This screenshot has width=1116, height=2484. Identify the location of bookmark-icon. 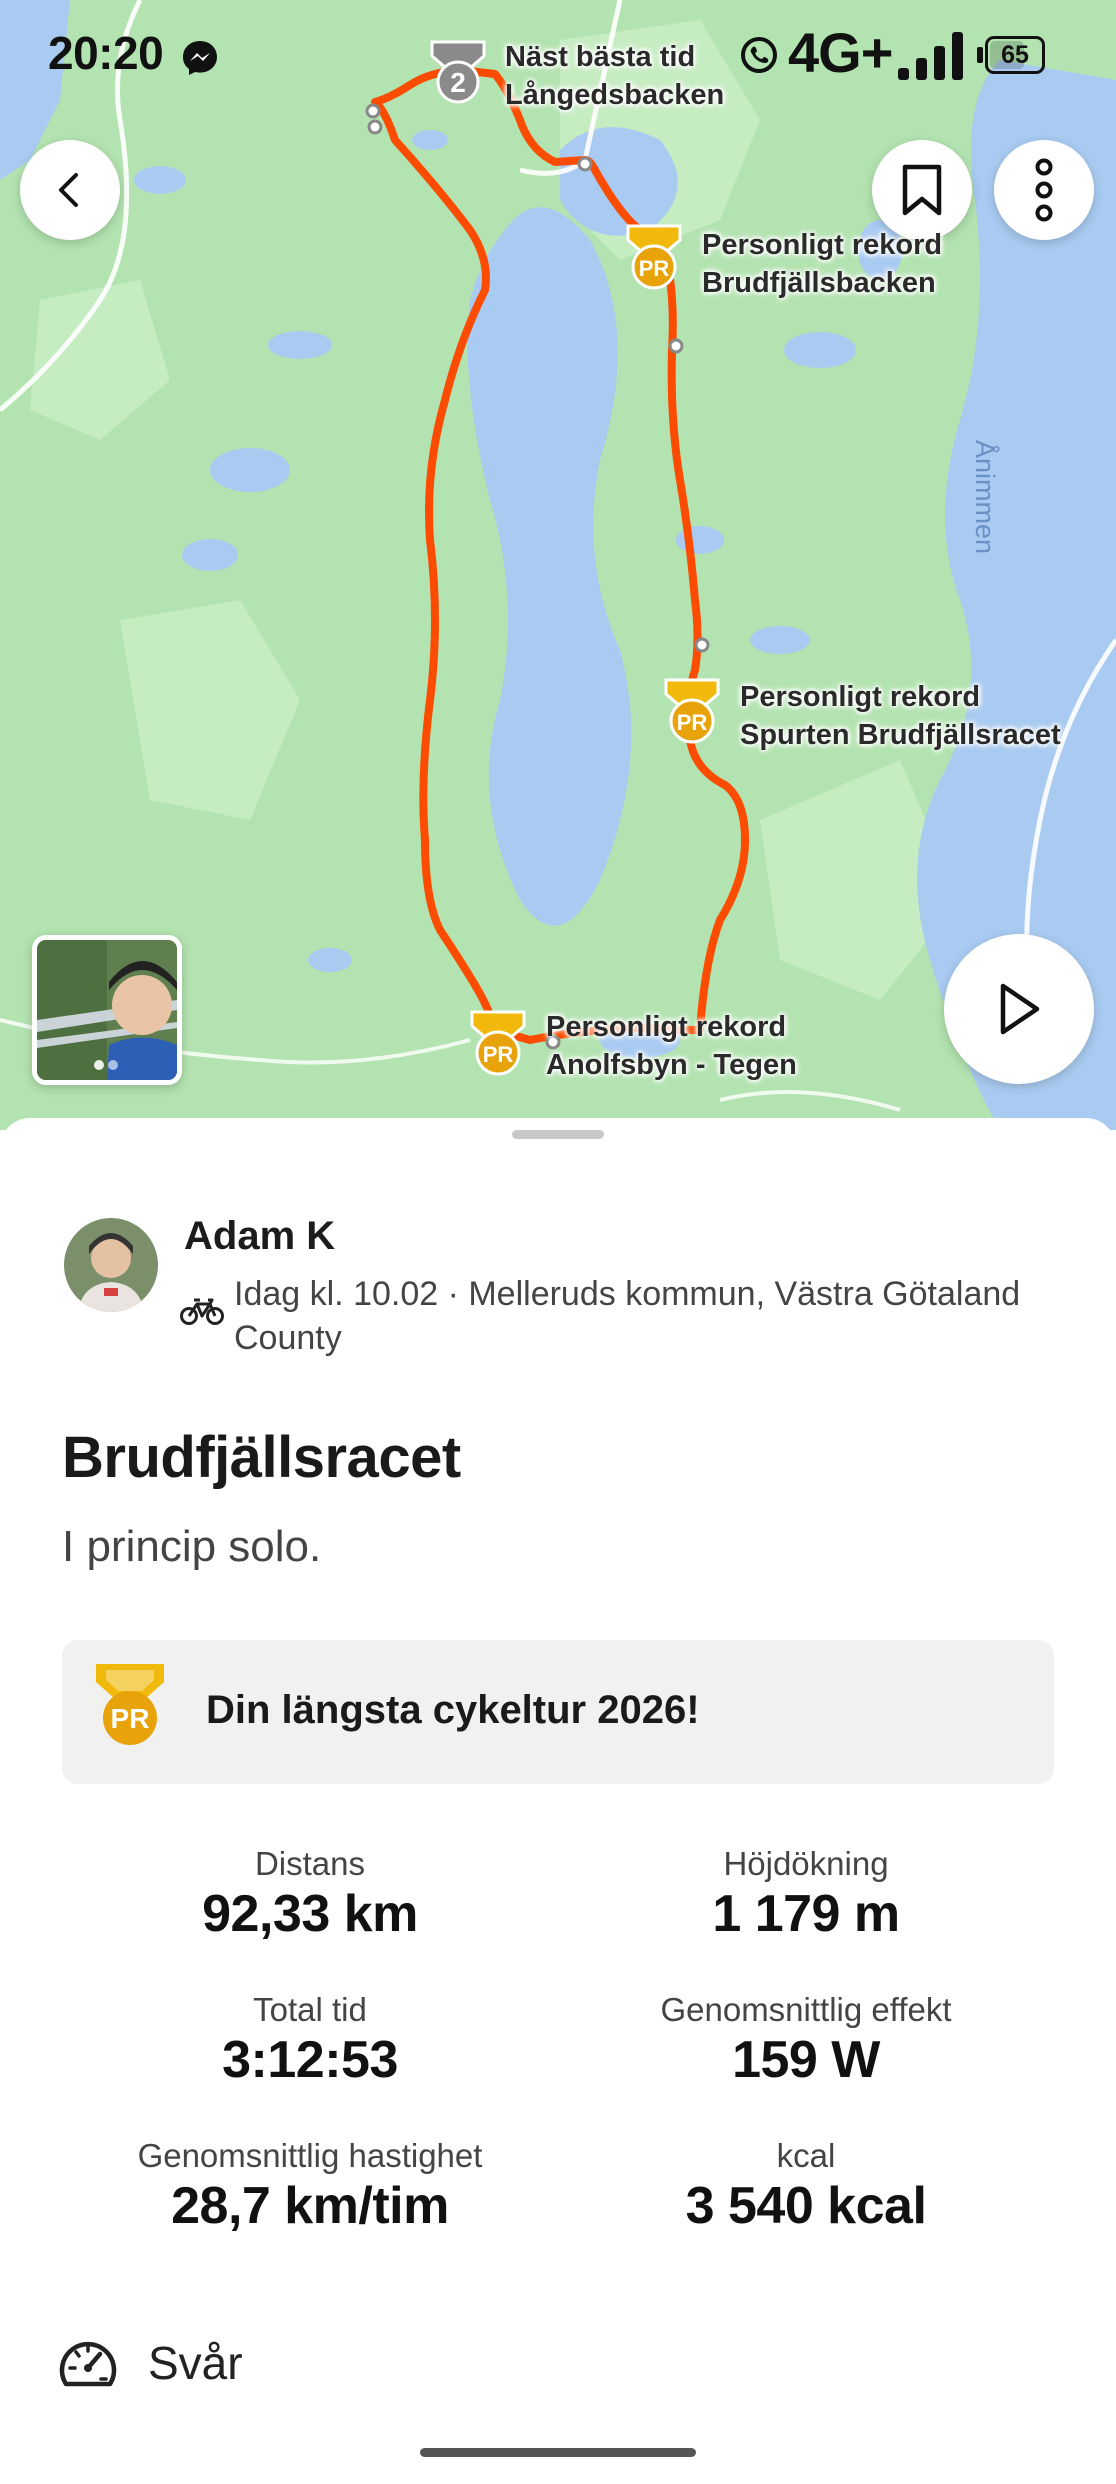
(922, 190).